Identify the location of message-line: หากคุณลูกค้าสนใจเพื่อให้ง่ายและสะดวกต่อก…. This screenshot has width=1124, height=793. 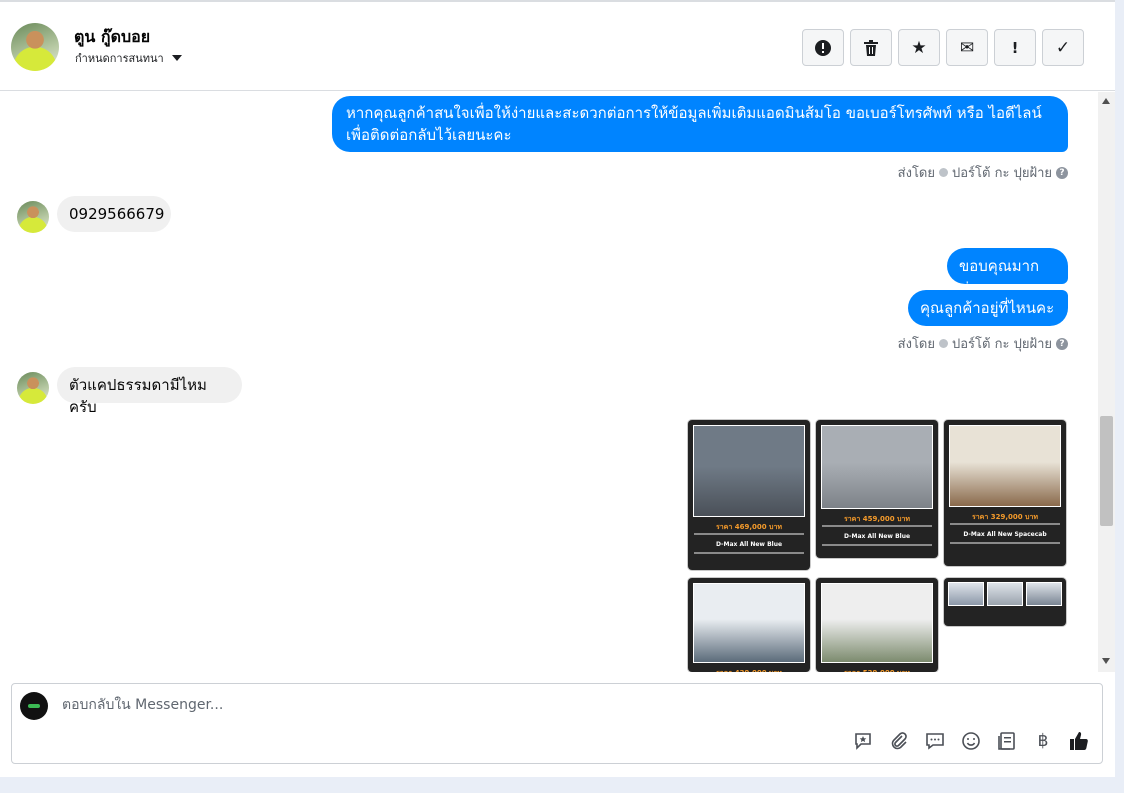
(694, 113).